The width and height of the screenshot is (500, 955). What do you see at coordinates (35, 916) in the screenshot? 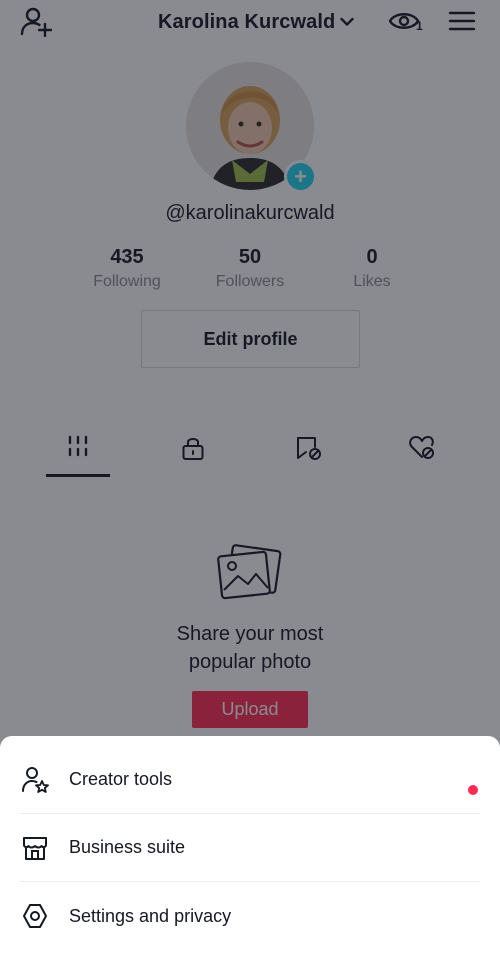
I see `gear-icon` at bounding box center [35, 916].